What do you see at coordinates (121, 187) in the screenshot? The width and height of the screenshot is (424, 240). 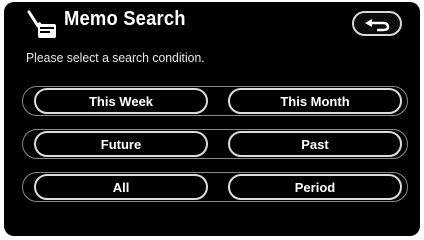 I see `all-button: All` at bounding box center [121, 187].